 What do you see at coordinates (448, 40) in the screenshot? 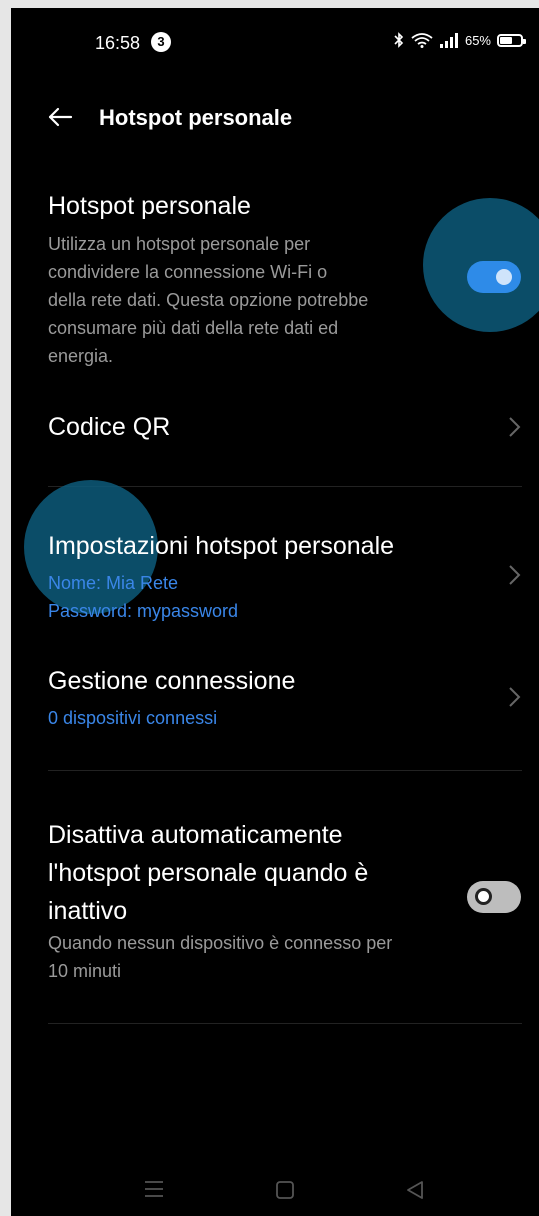
I see `signal-icon` at bounding box center [448, 40].